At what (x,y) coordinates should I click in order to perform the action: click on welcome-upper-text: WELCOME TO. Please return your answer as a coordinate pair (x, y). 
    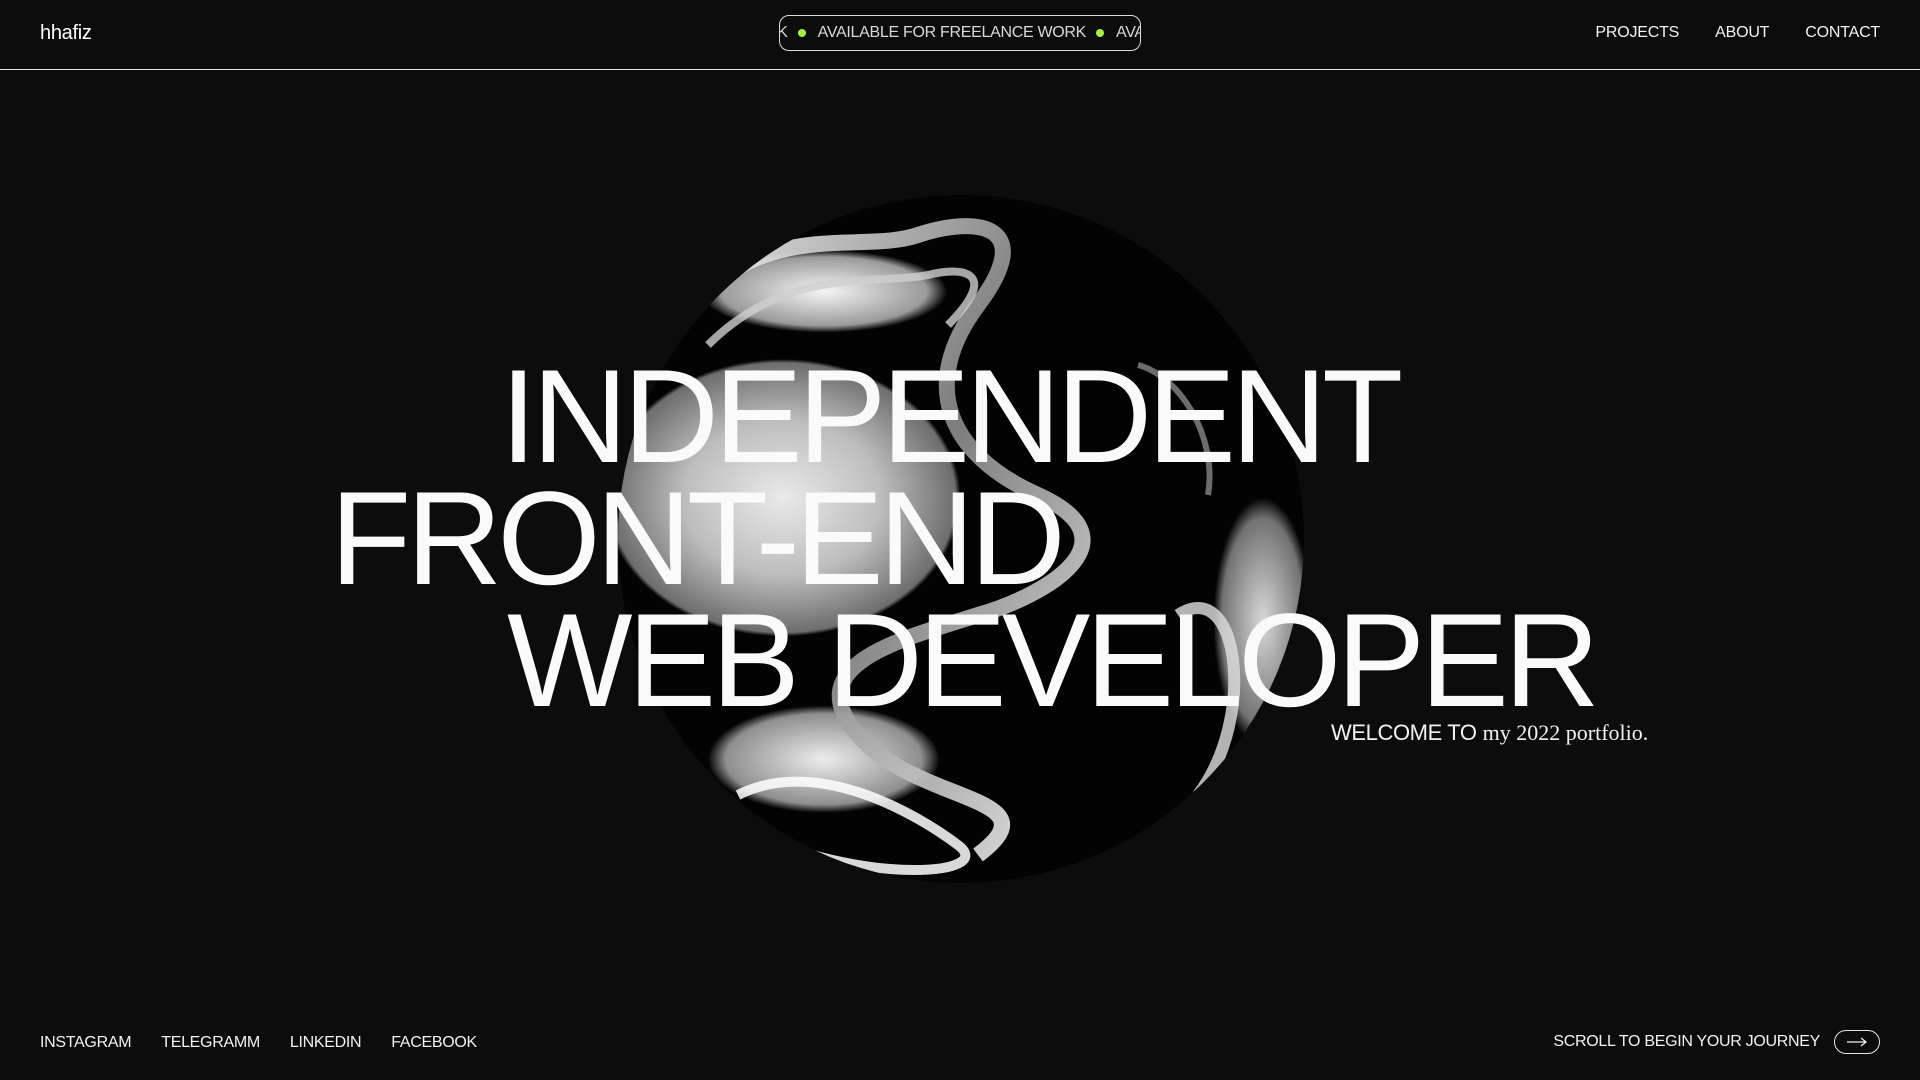
    Looking at the image, I should click on (1404, 732).